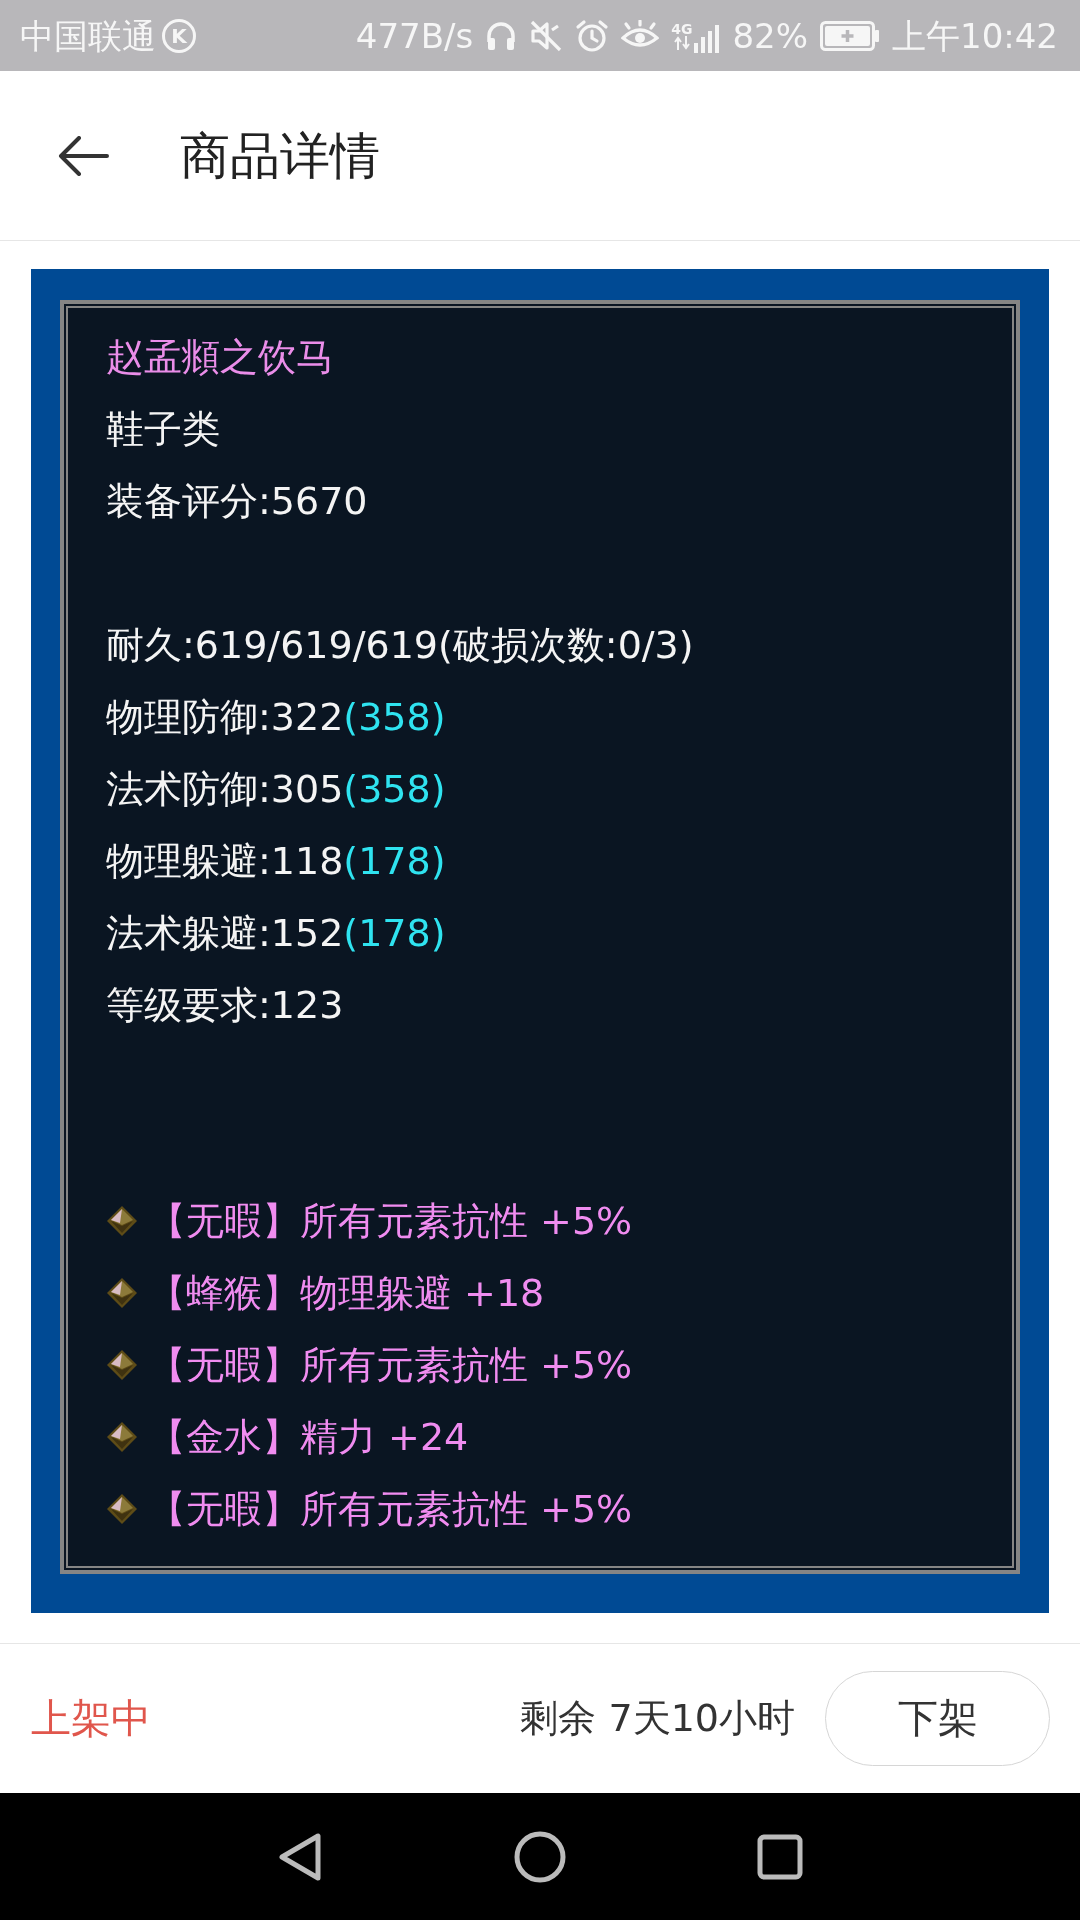 The image size is (1080, 1920). I want to click on remaining-time: 剩余 7天10小时, so click(657, 1718).